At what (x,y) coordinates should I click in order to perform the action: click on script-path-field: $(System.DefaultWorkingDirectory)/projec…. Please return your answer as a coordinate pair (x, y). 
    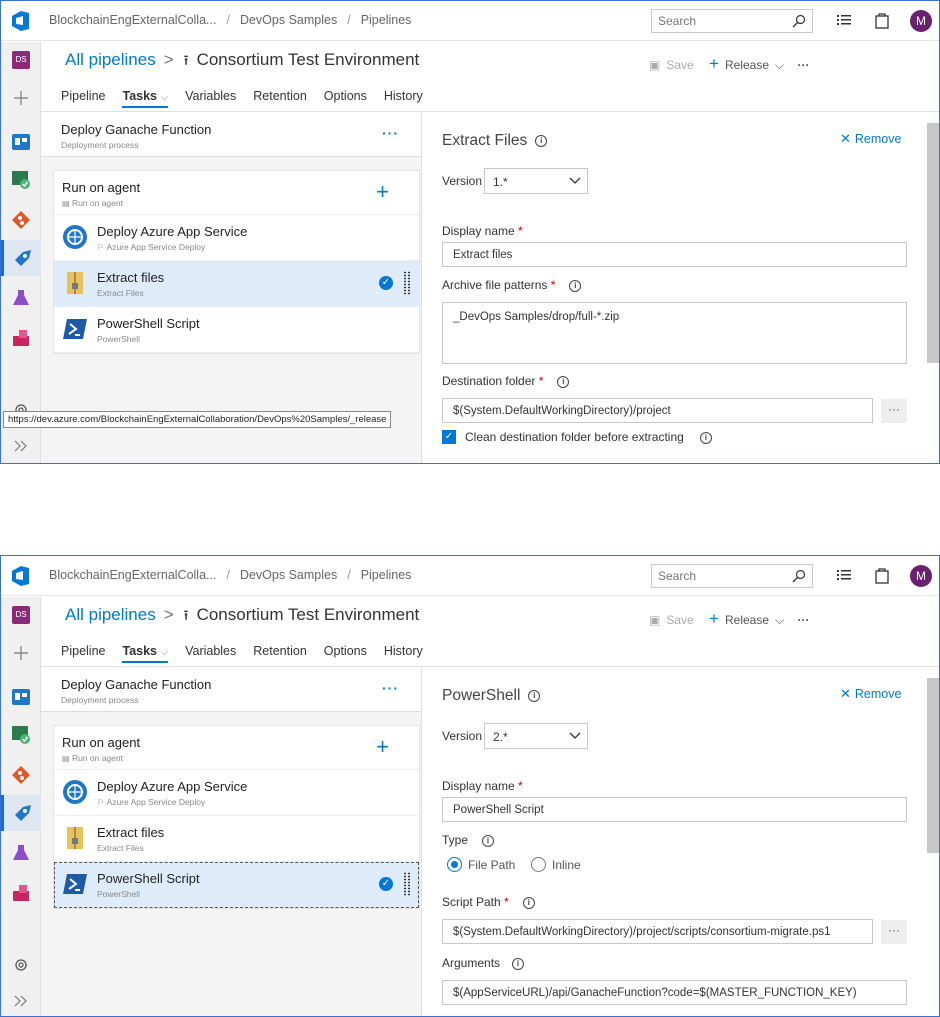
    Looking at the image, I should click on (657, 931).